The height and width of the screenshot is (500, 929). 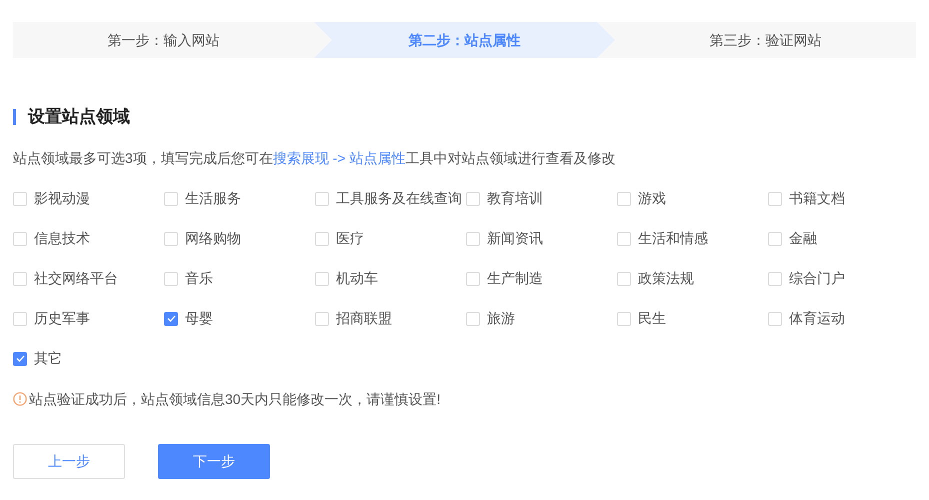 What do you see at coordinates (652, 318) in the screenshot?
I see `option-label: 民生` at bounding box center [652, 318].